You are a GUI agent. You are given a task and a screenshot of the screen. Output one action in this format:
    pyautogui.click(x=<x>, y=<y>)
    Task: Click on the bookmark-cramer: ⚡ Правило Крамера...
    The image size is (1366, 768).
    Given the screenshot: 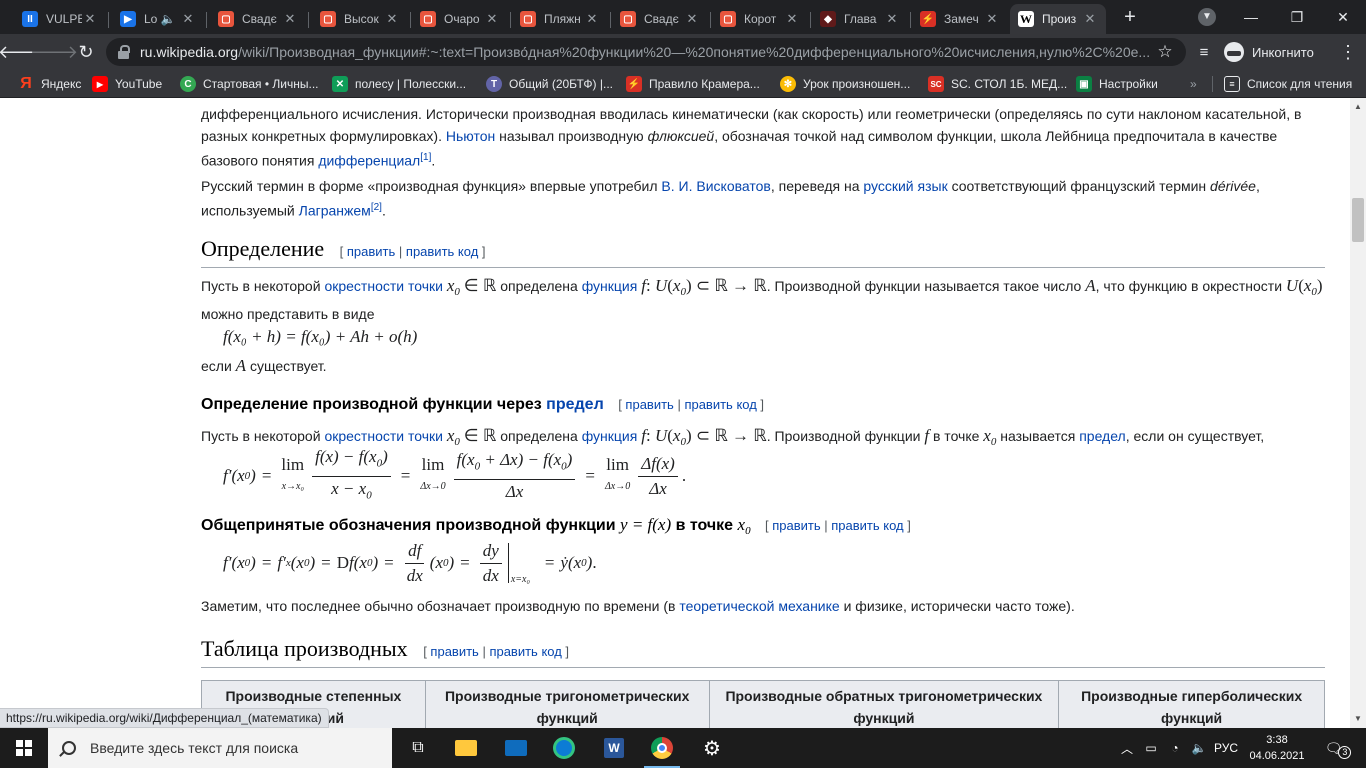 What is the action you would take?
    pyautogui.click(x=693, y=84)
    